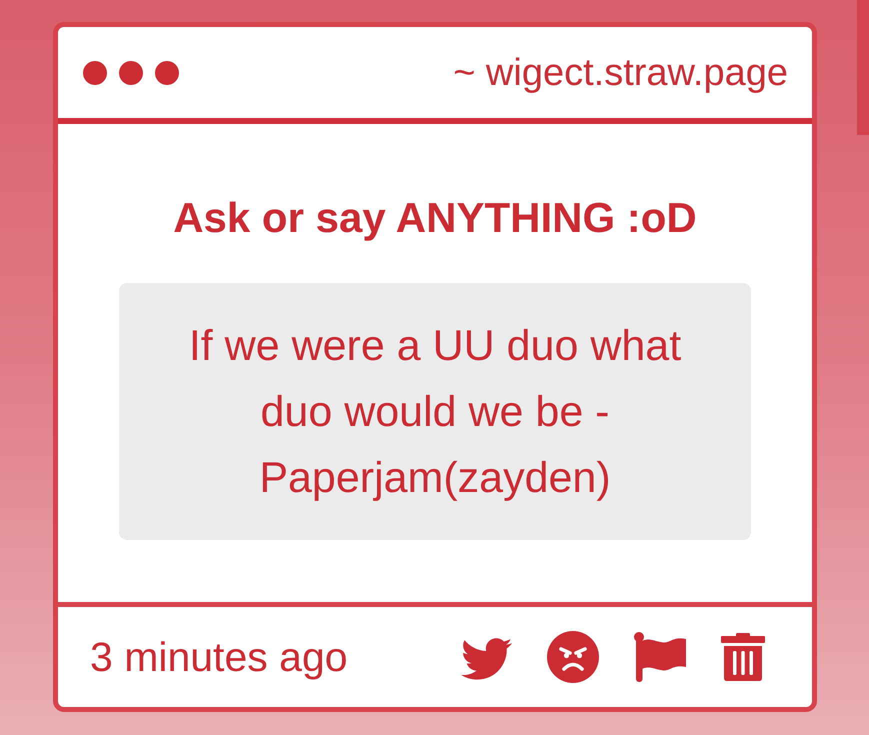 The image size is (869, 735). What do you see at coordinates (435, 412) in the screenshot?
I see `message-text: If we were a UU duo what duo would we be - Paperjam(zayden)` at bounding box center [435, 412].